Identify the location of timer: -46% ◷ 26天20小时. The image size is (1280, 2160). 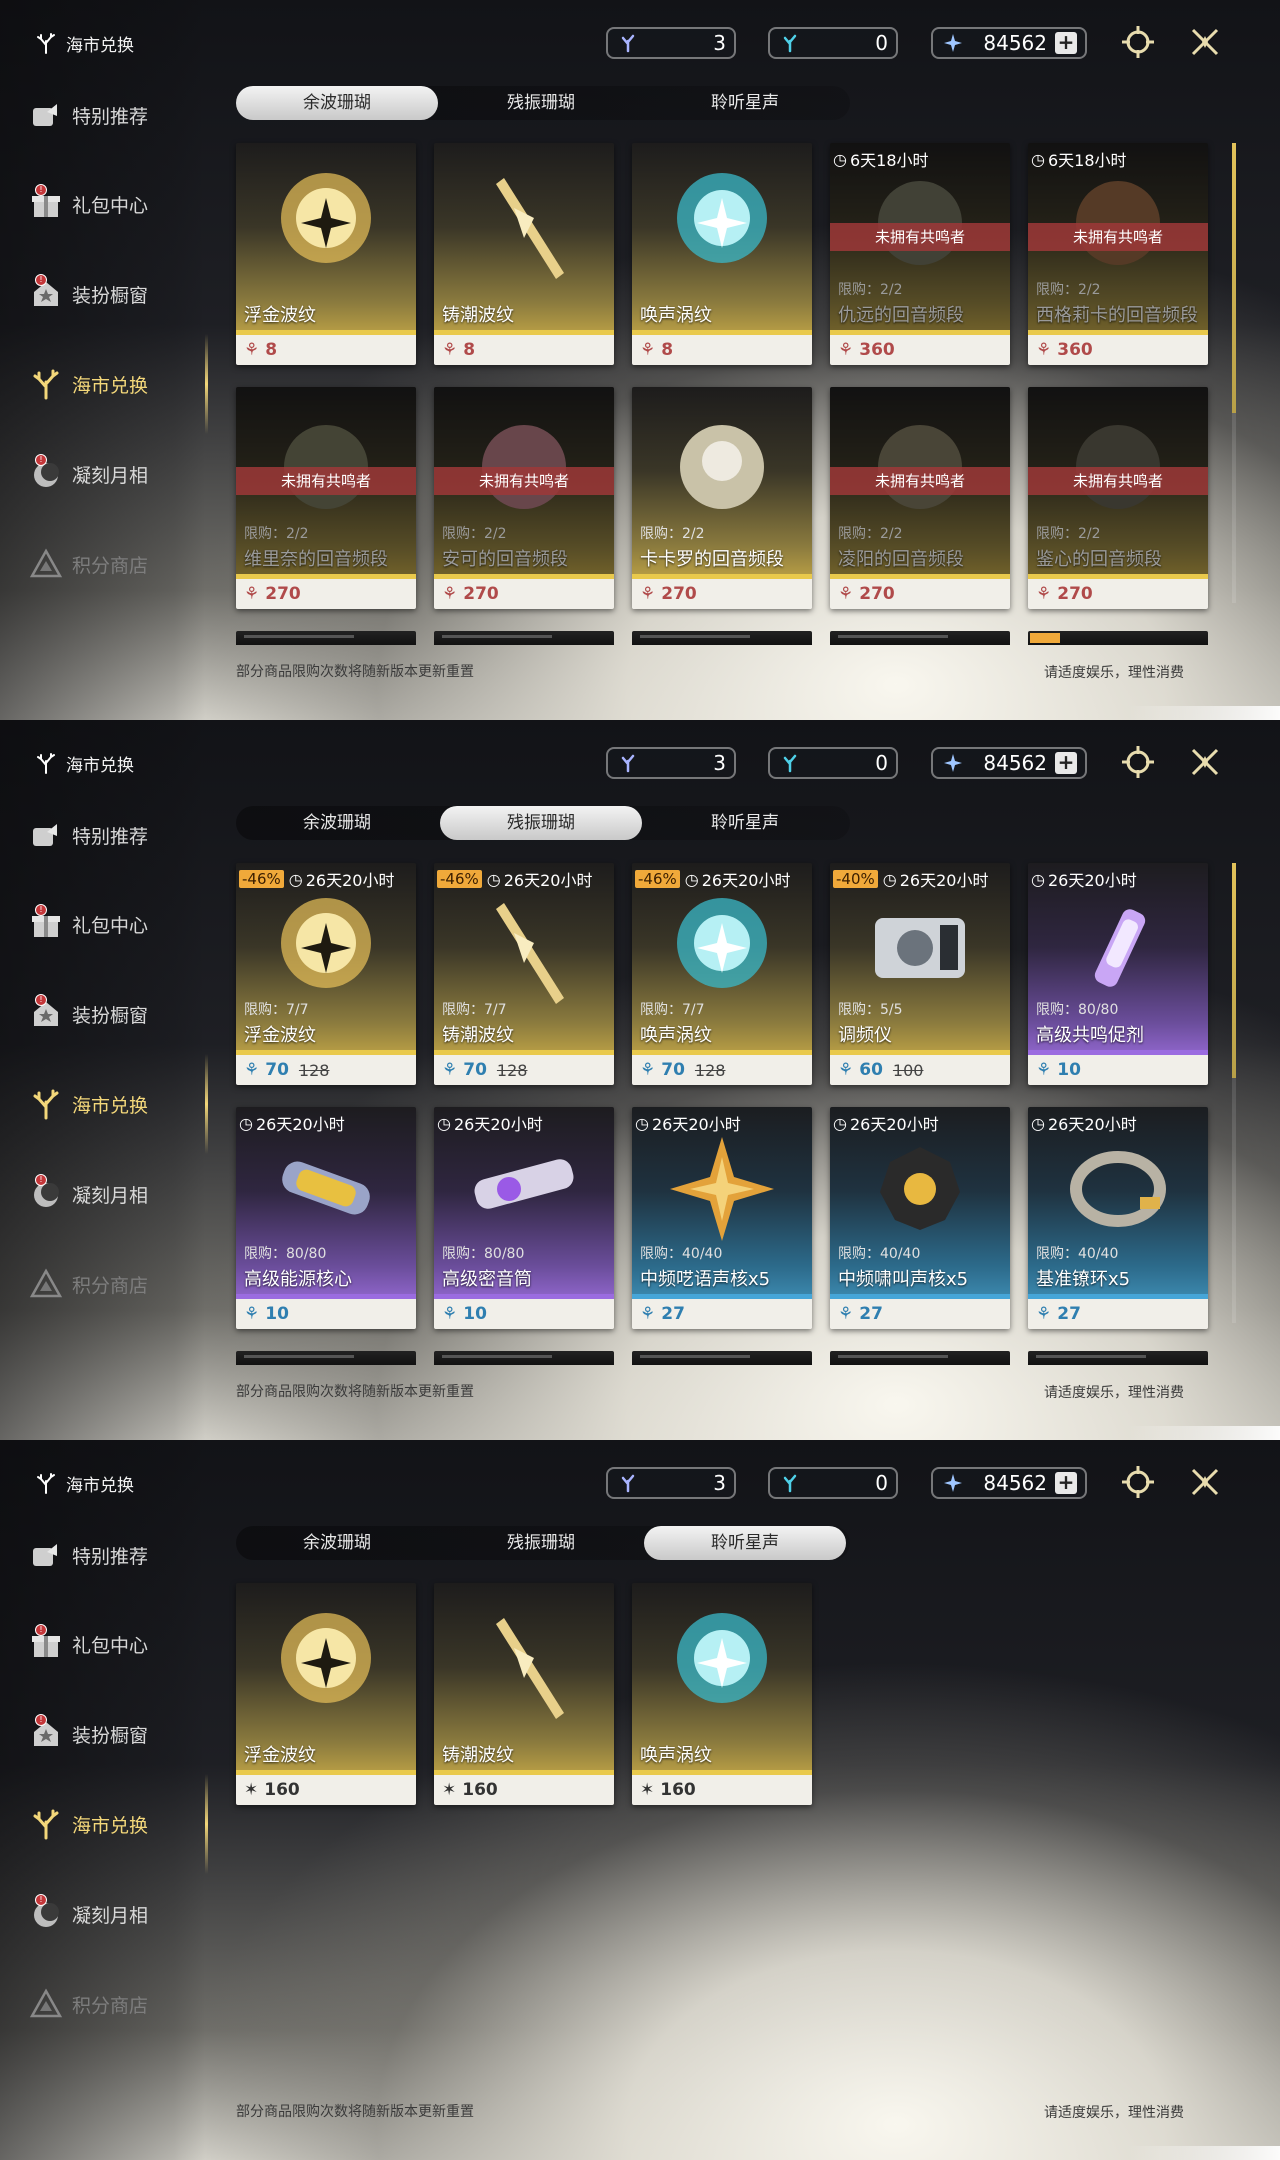
(712, 879).